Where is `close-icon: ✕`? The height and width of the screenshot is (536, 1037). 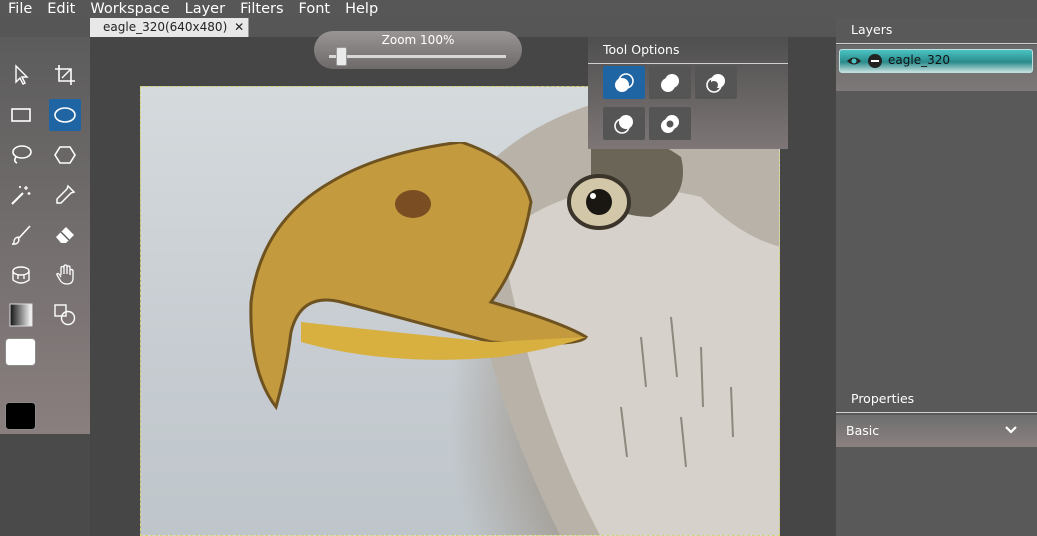
close-icon: ✕ is located at coordinates (239, 27).